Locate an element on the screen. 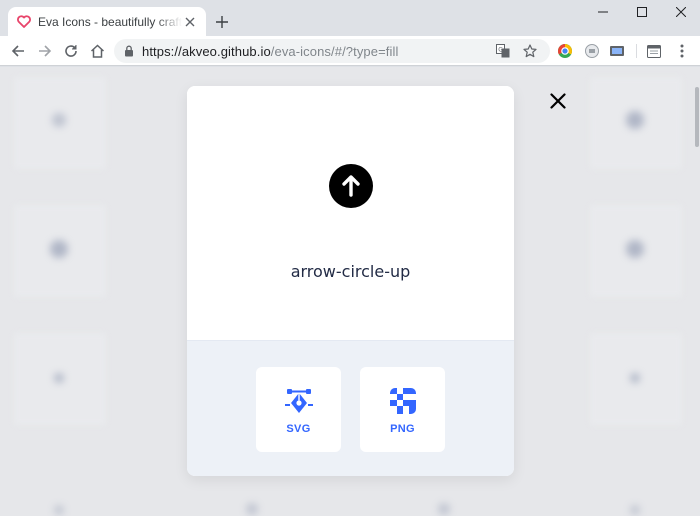  minimize-icon is located at coordinates (602, 12).